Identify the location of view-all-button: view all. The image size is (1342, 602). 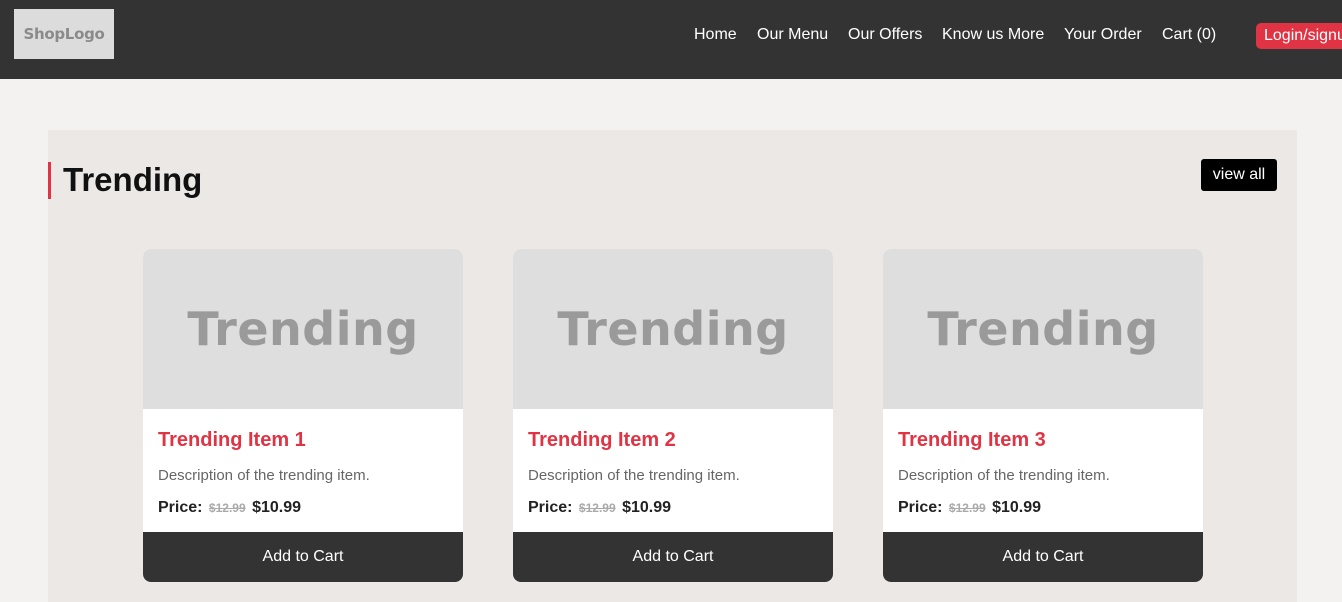
(1239, 175).